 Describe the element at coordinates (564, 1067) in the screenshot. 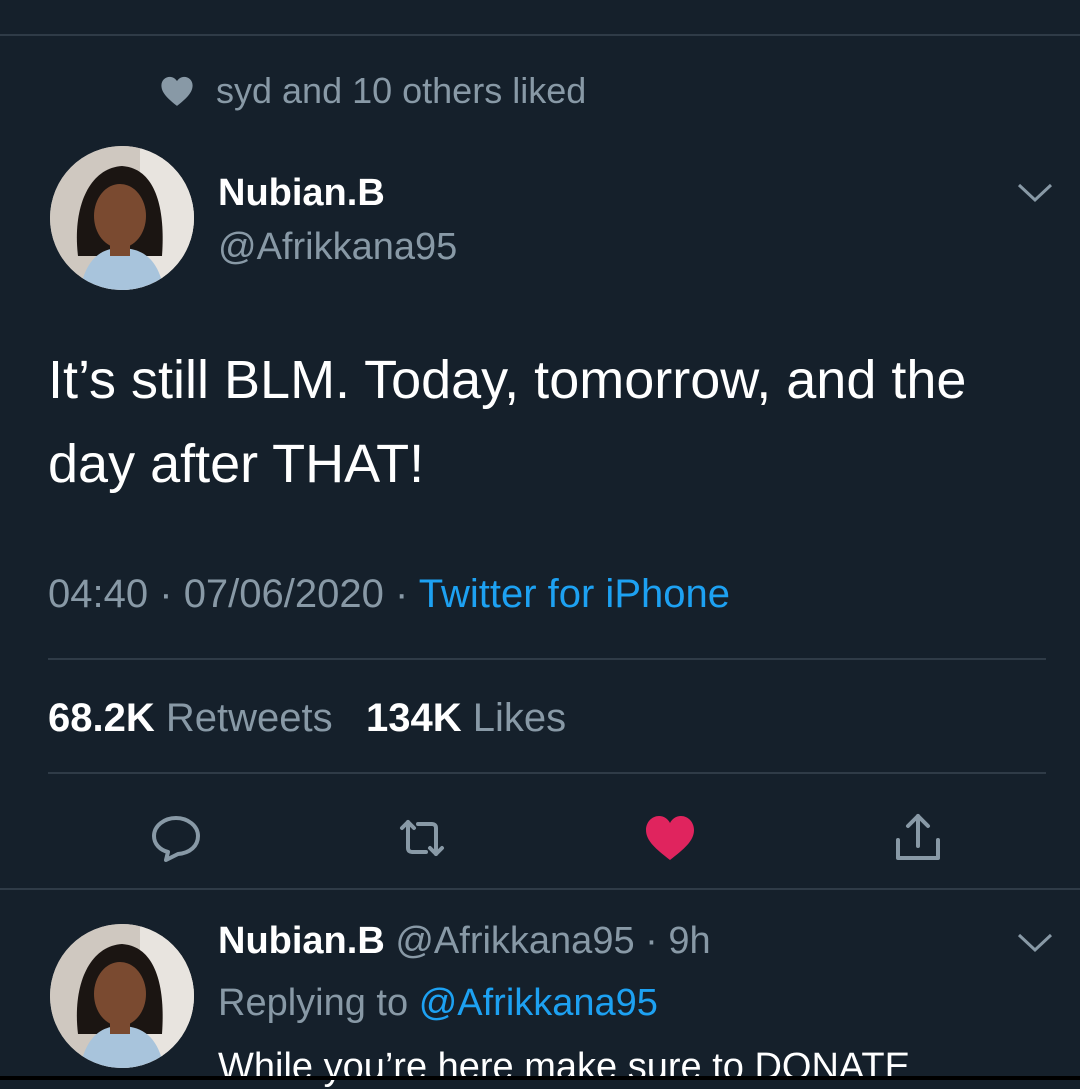

I see `reply-text: While you’re here make sure to DONATE` at that location.